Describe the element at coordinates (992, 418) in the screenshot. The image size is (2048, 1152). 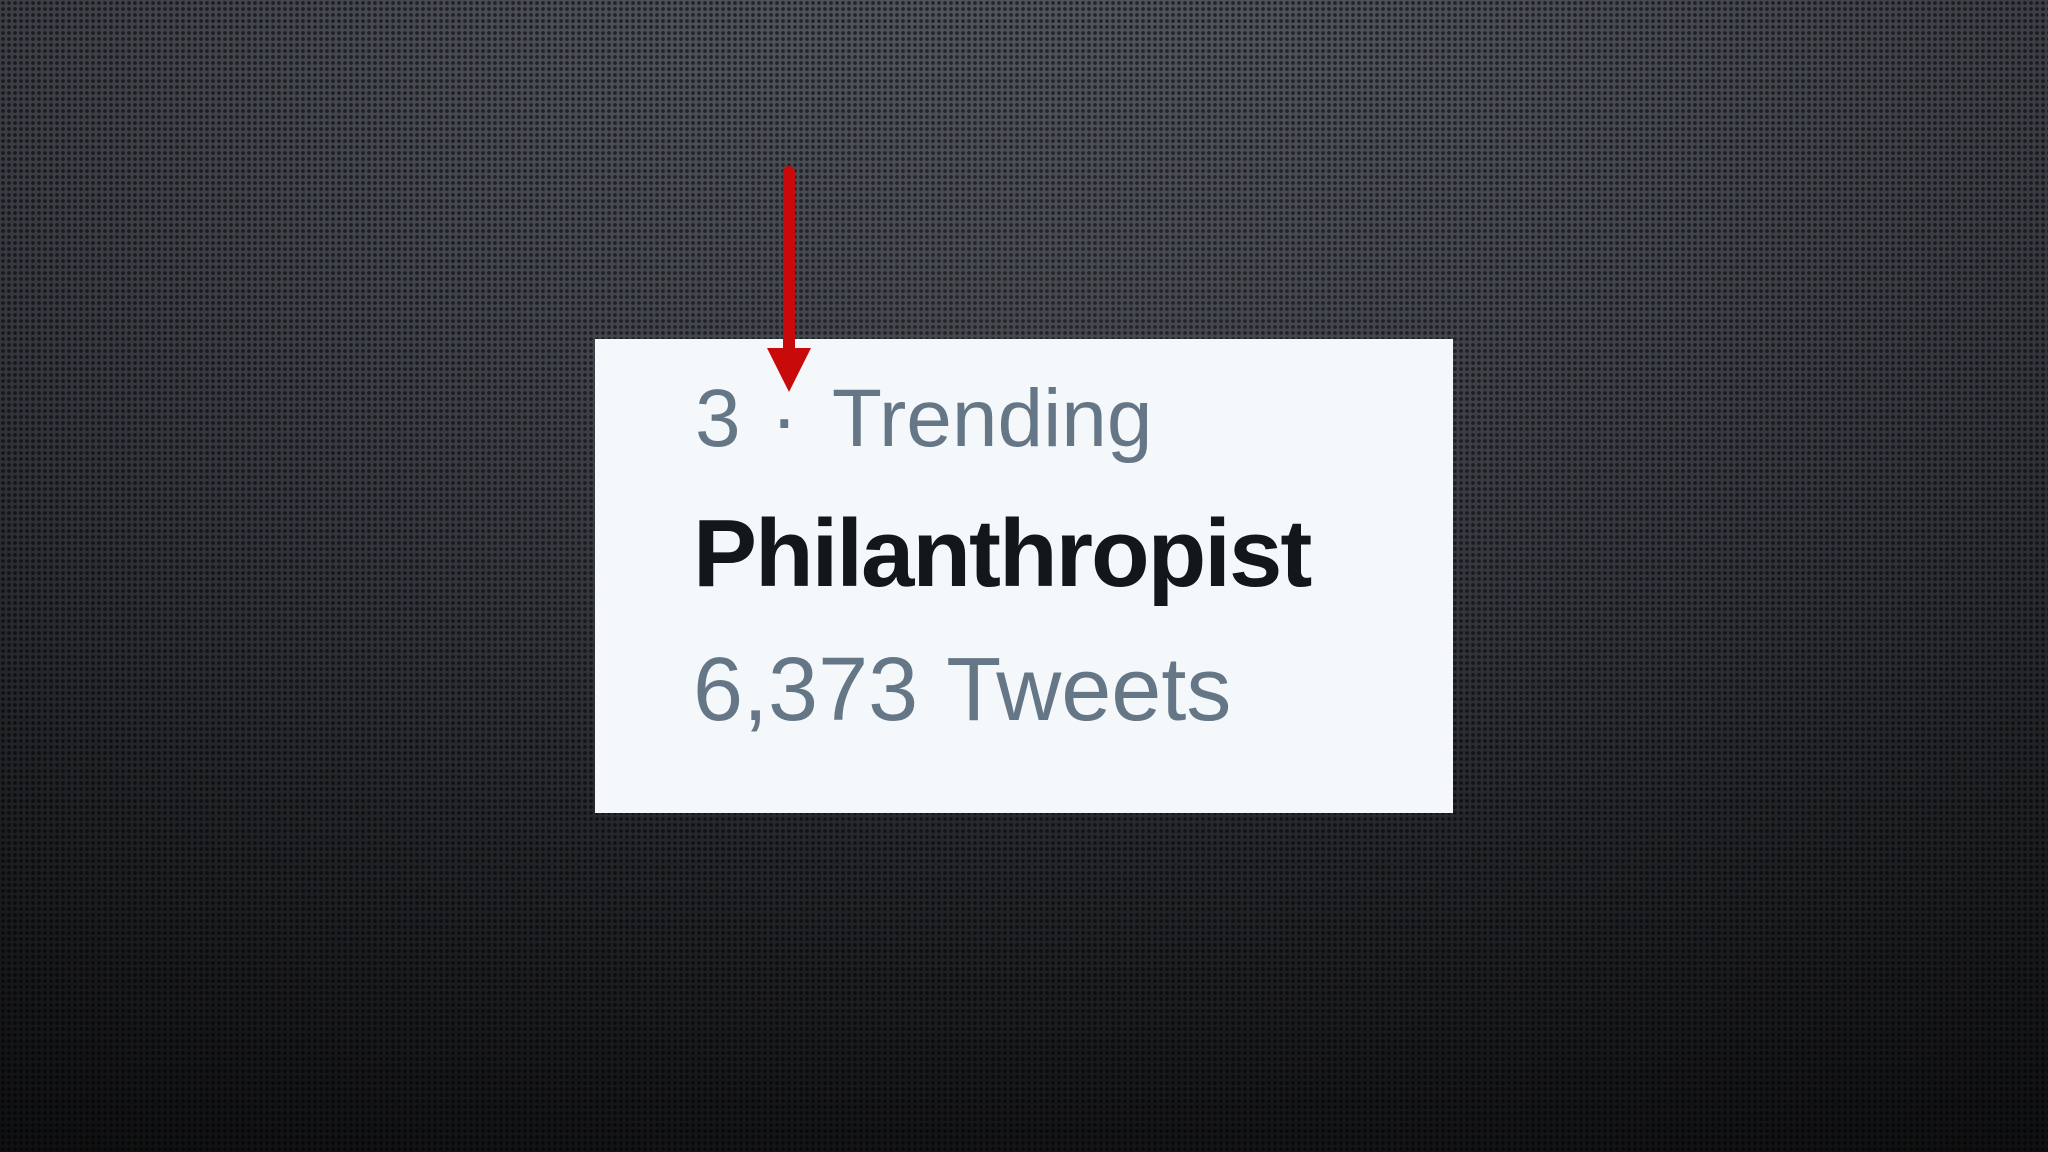
I see `trend-category: Trending` at that location.